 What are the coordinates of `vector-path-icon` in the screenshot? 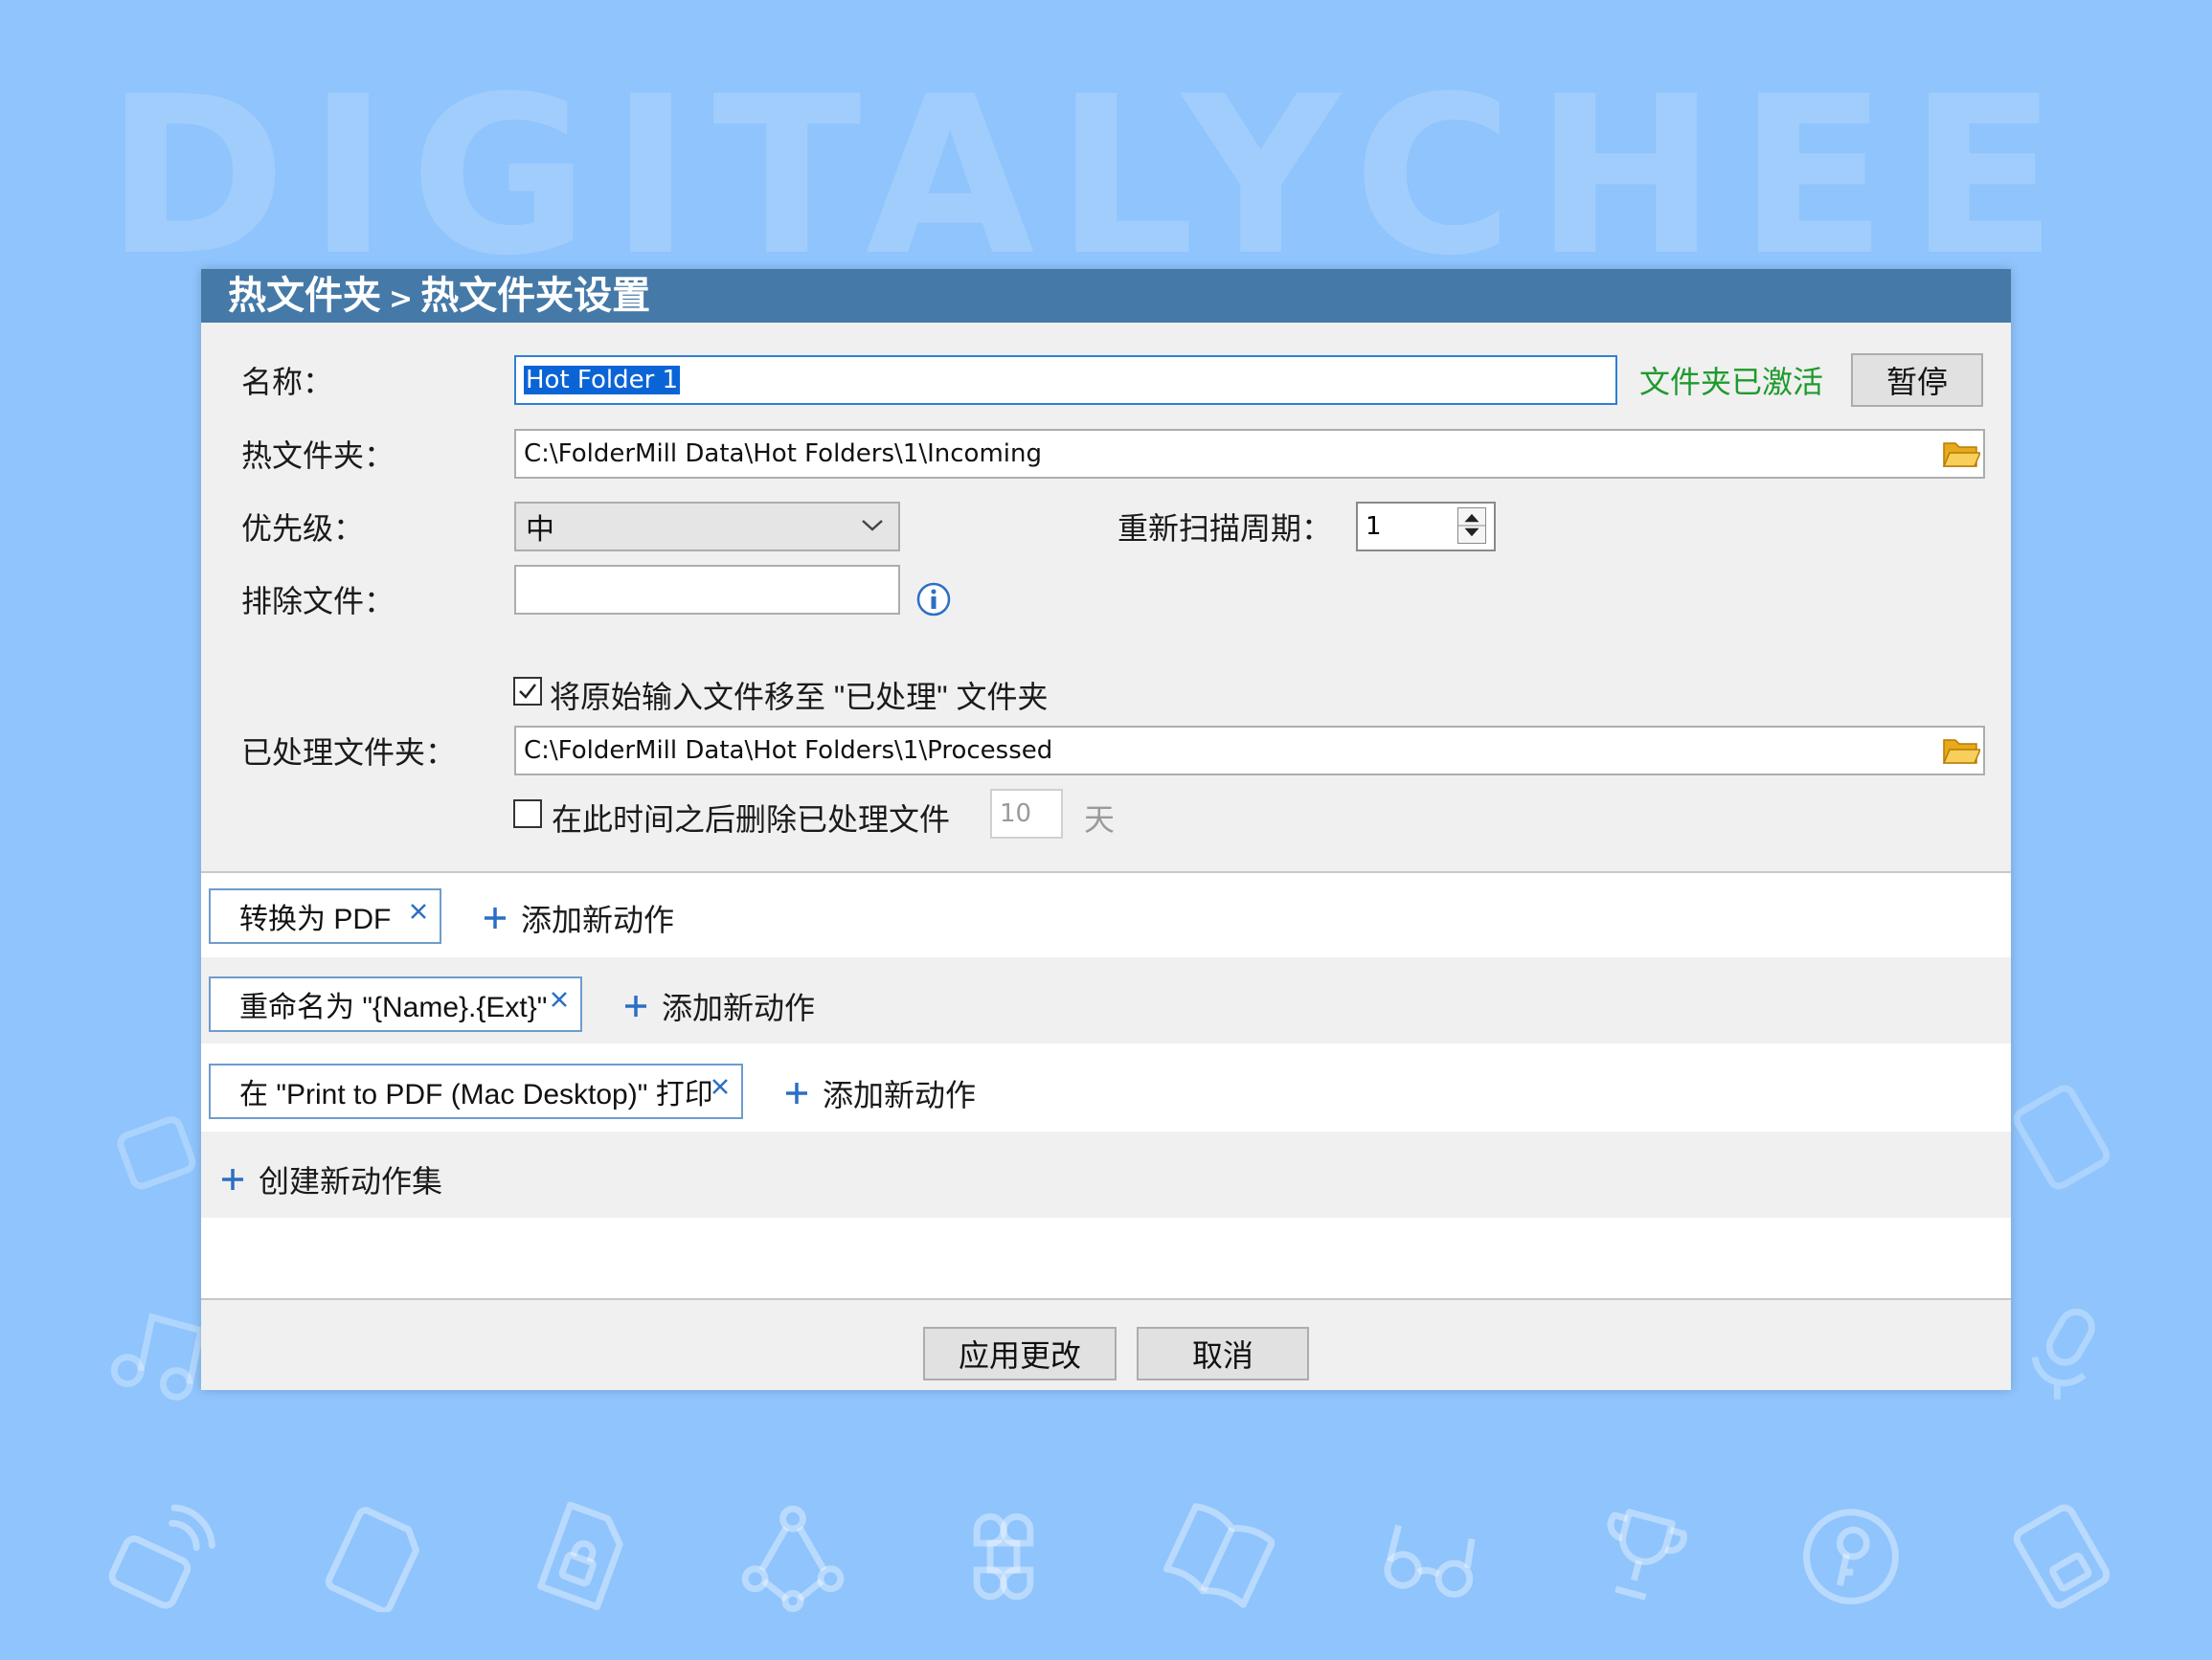 It's located at (792, 1556).